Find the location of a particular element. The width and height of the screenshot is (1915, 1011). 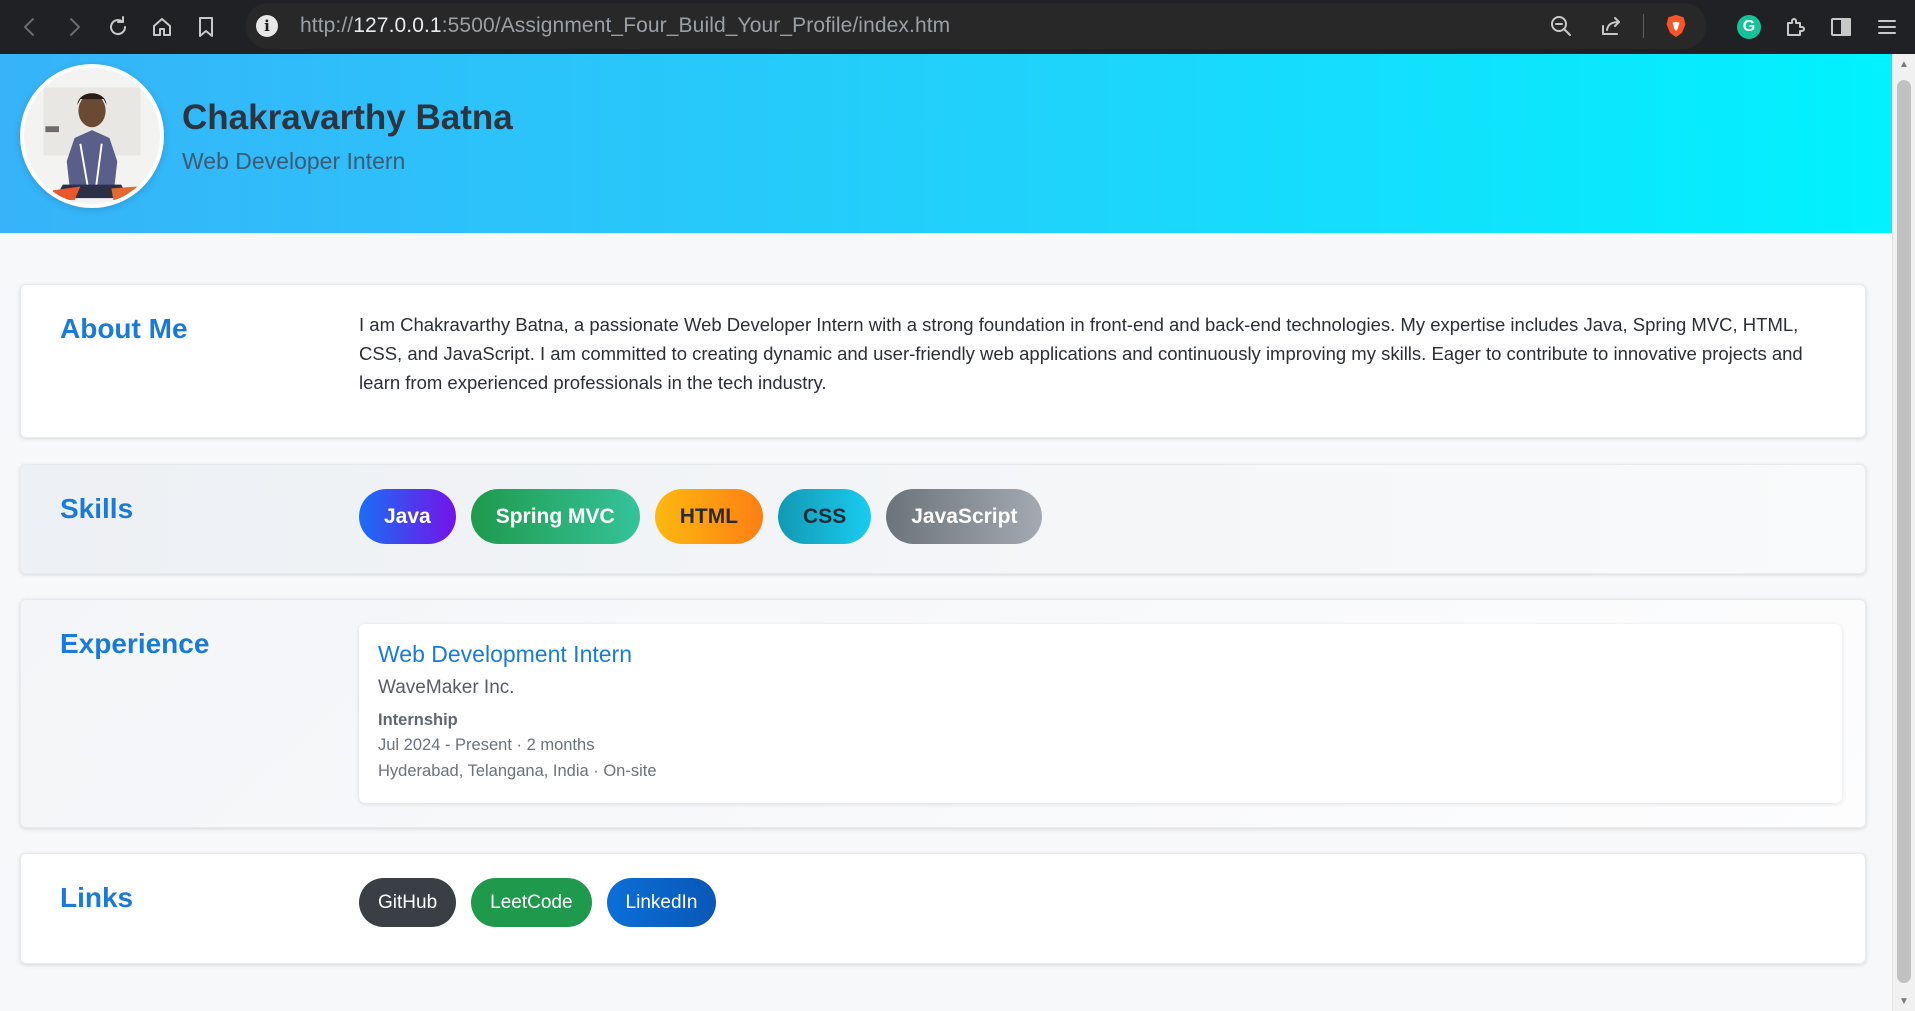

vertical-scrollbar: ▲ ▼ is located at coordinates (1903, 532).